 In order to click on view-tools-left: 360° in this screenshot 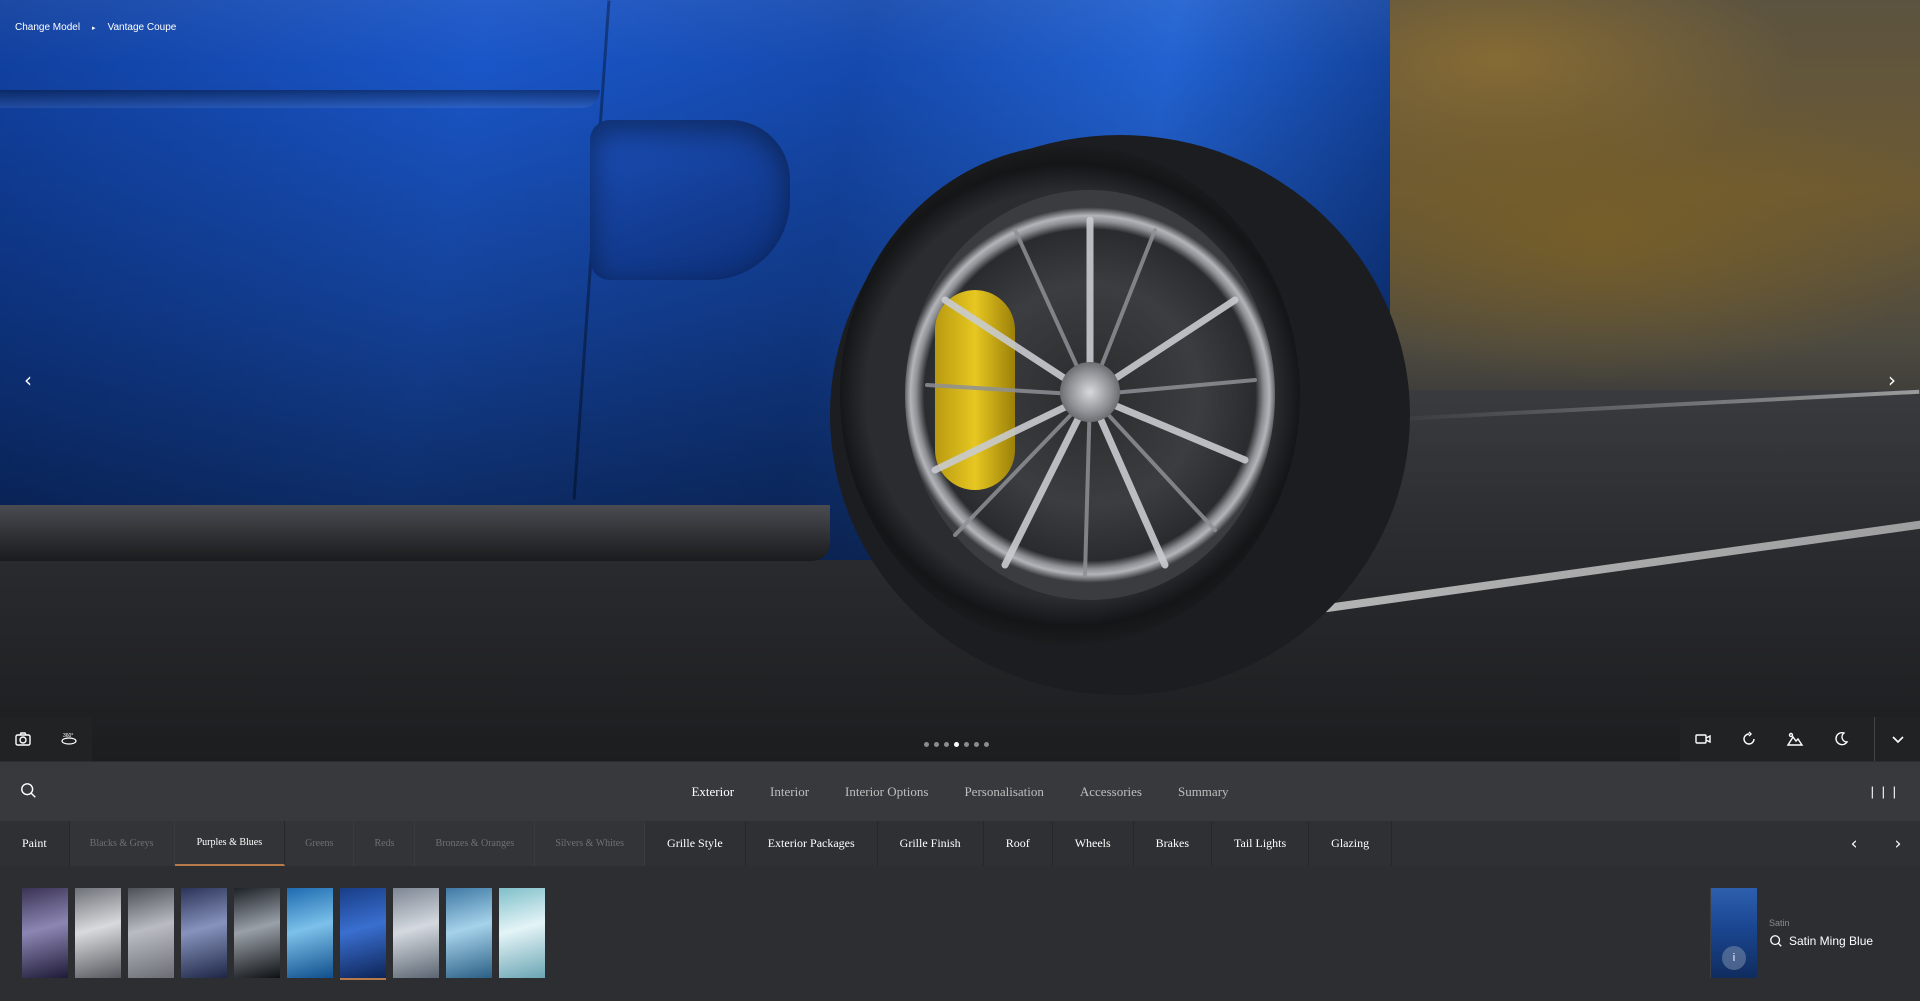, I will do `click(46, 739)`.